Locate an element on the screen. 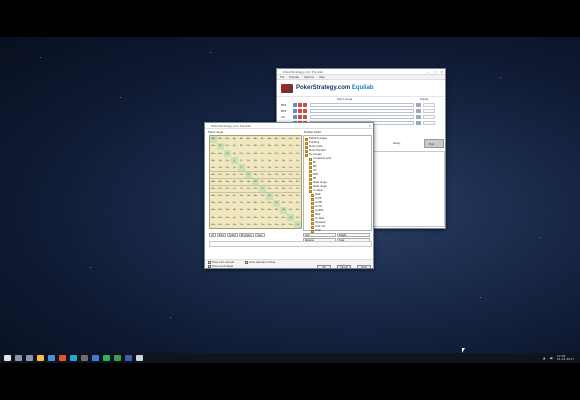 Image resolution: width=580 pixels, height=400 pixels. hand-cell: J8o is located at coordinates (234, 182).